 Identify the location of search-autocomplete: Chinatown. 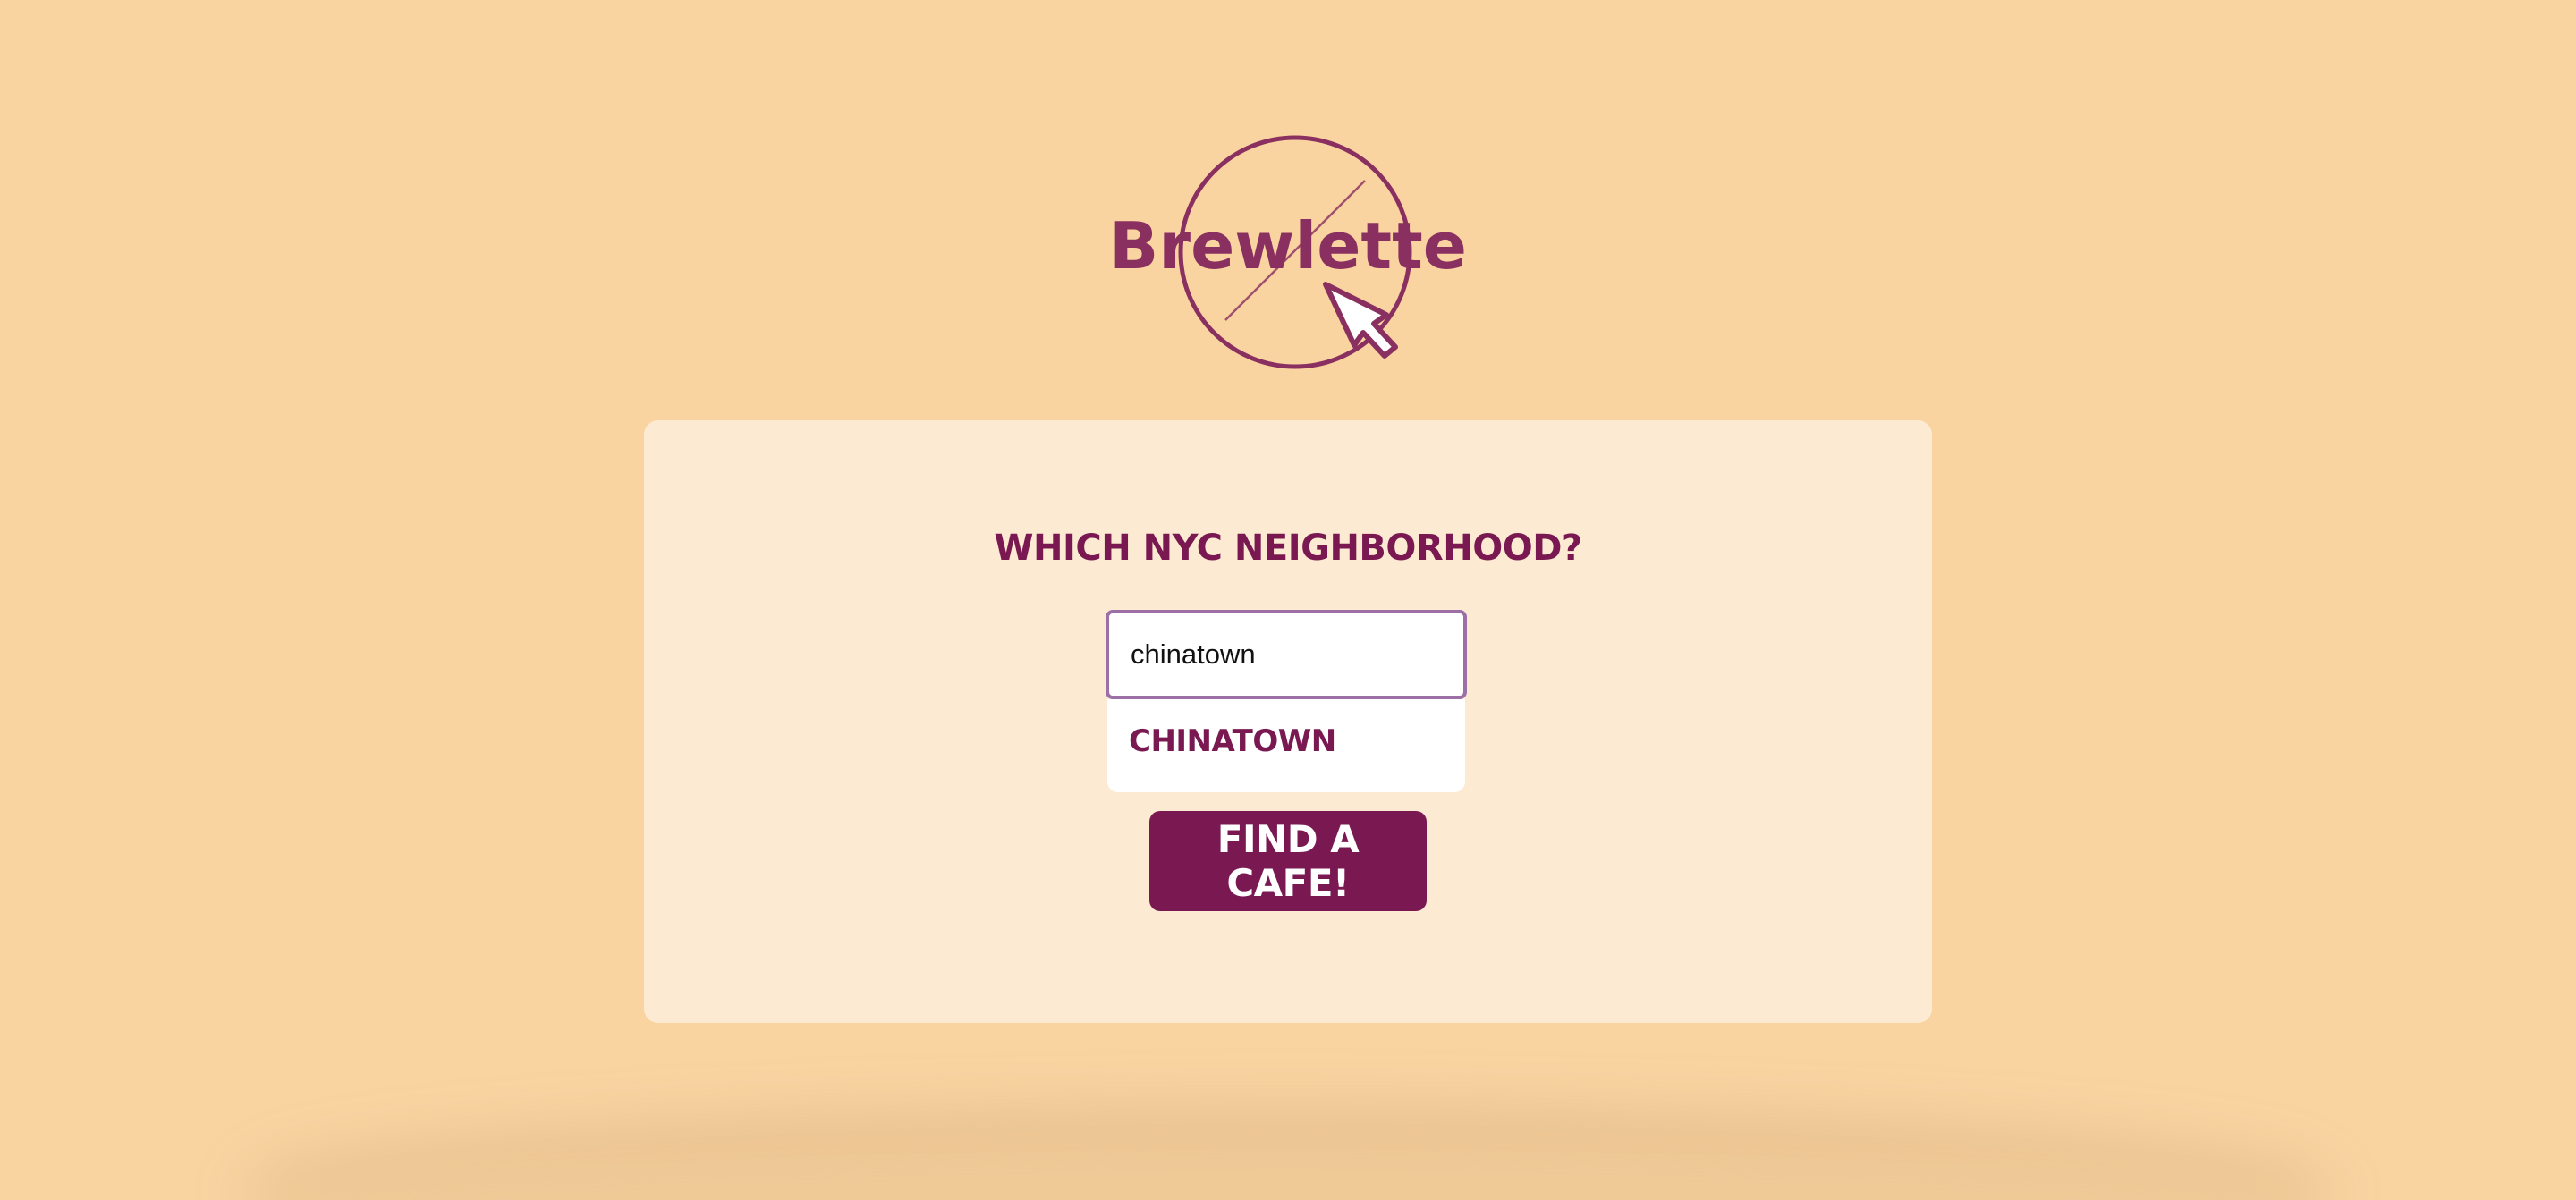
(1286, 701).